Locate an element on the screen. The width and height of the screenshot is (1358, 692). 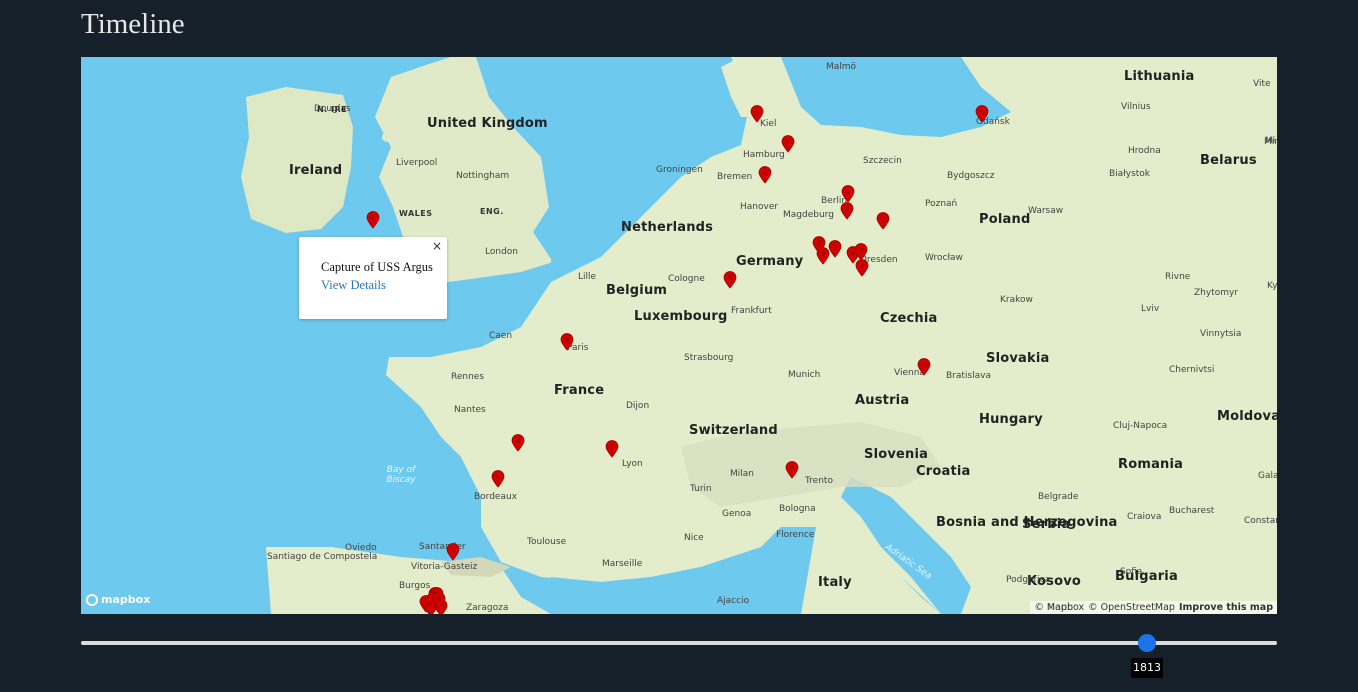
country-label: France is located at coordinates (579, 390).